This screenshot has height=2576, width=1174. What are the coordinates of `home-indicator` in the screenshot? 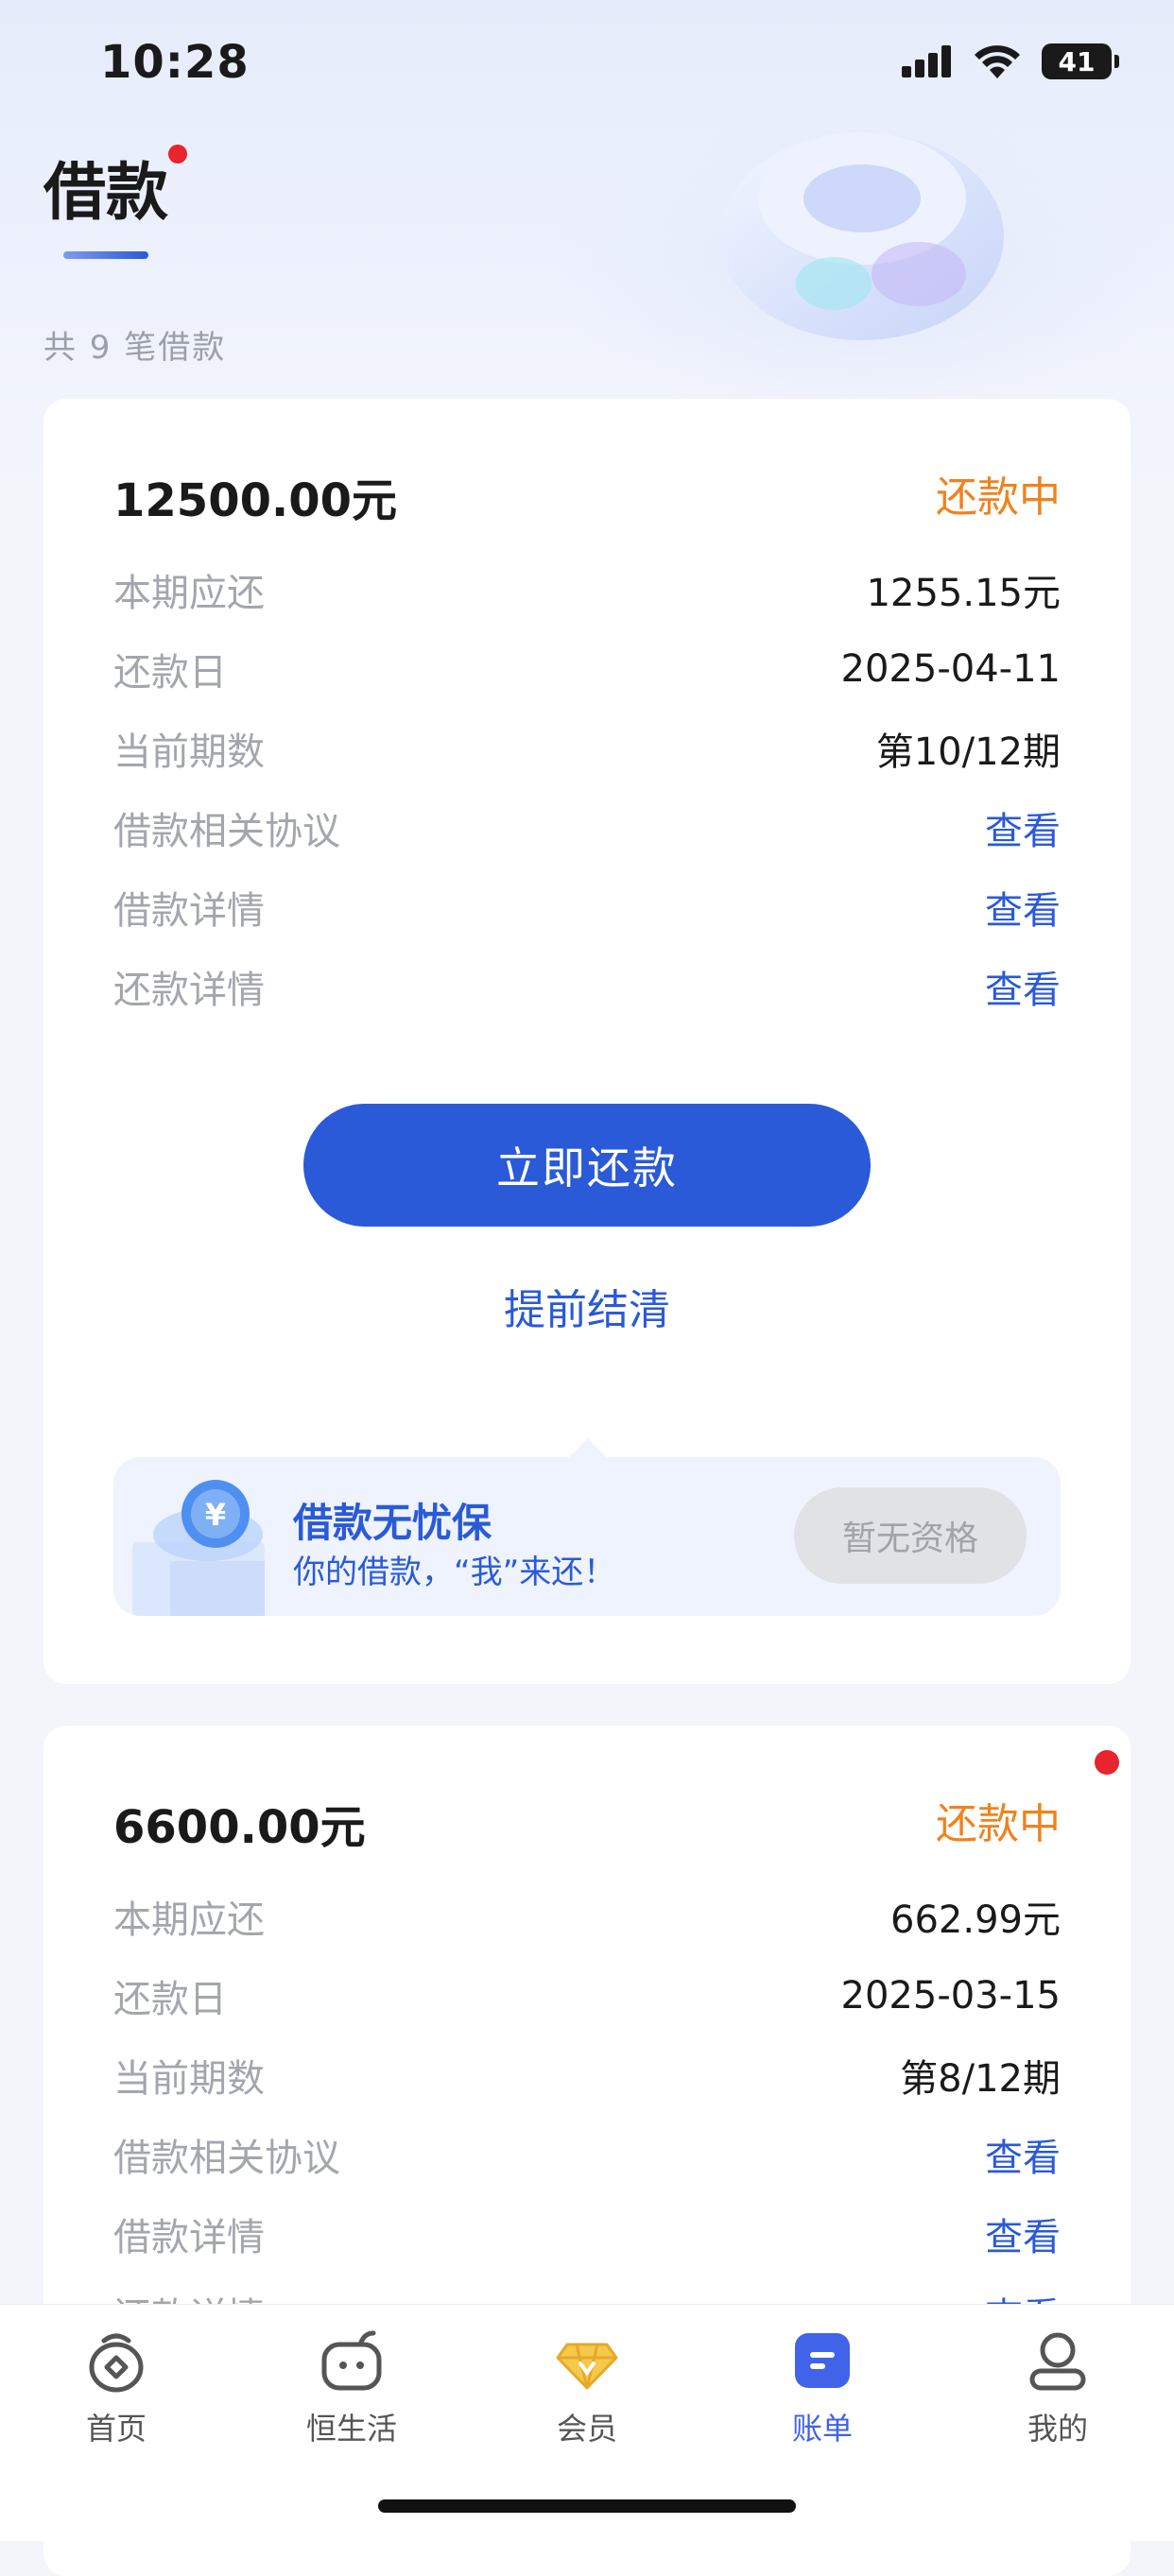 It's located at (587, 2506).